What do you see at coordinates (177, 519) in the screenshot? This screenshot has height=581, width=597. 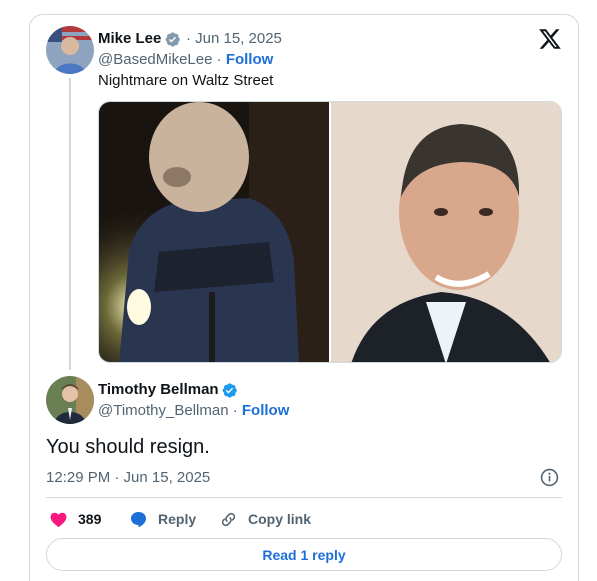 I see `reply-label: Reply` at bounding box center [177, 519].